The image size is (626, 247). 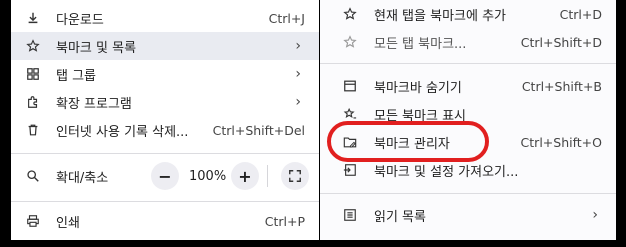 I want to click on zoom-out-button: −, so click(x=165, y=176).